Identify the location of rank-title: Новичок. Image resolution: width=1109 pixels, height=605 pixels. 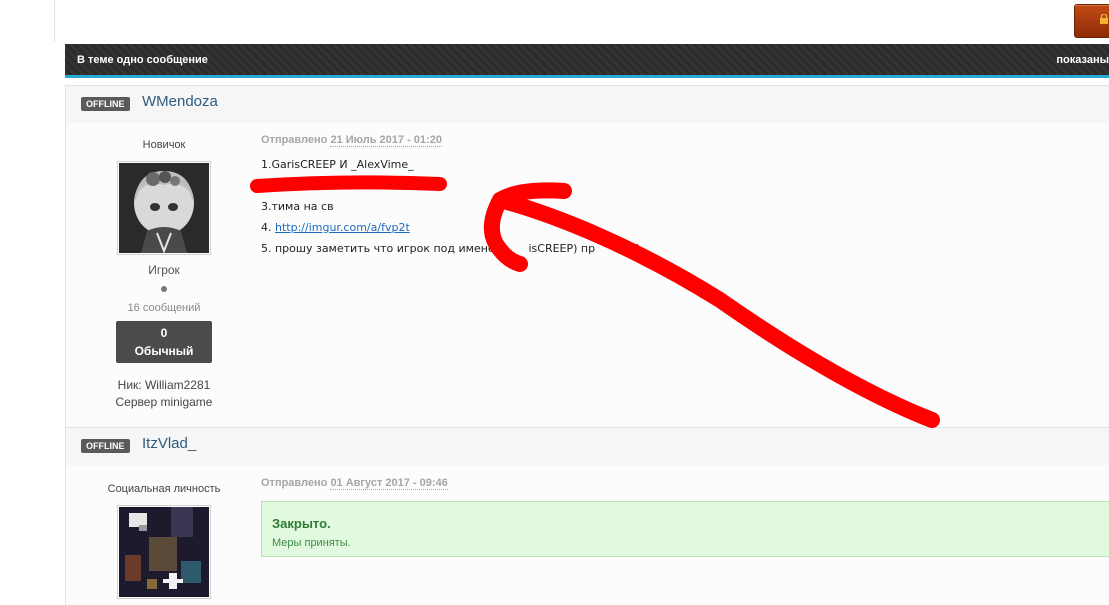
(164, 145).